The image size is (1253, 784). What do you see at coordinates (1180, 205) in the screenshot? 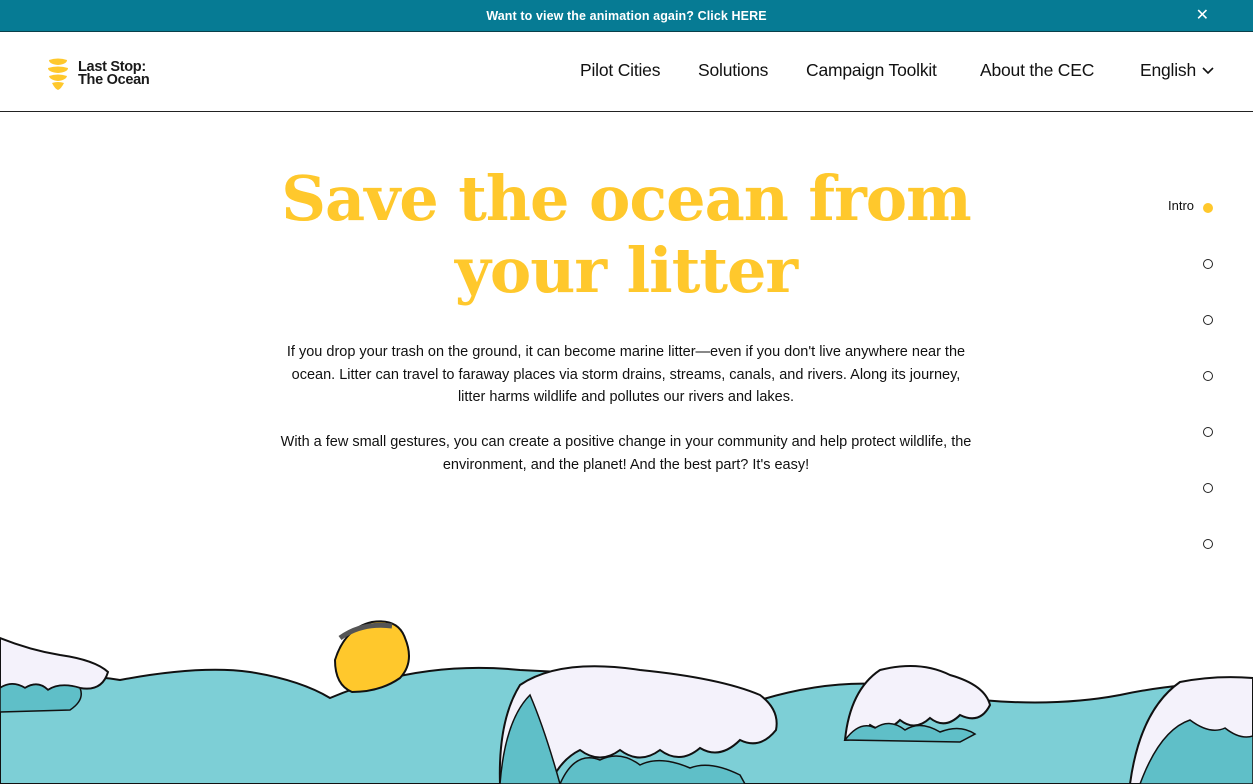
I see `section-label-intro: Intro` at bounding box center [1180, 205].